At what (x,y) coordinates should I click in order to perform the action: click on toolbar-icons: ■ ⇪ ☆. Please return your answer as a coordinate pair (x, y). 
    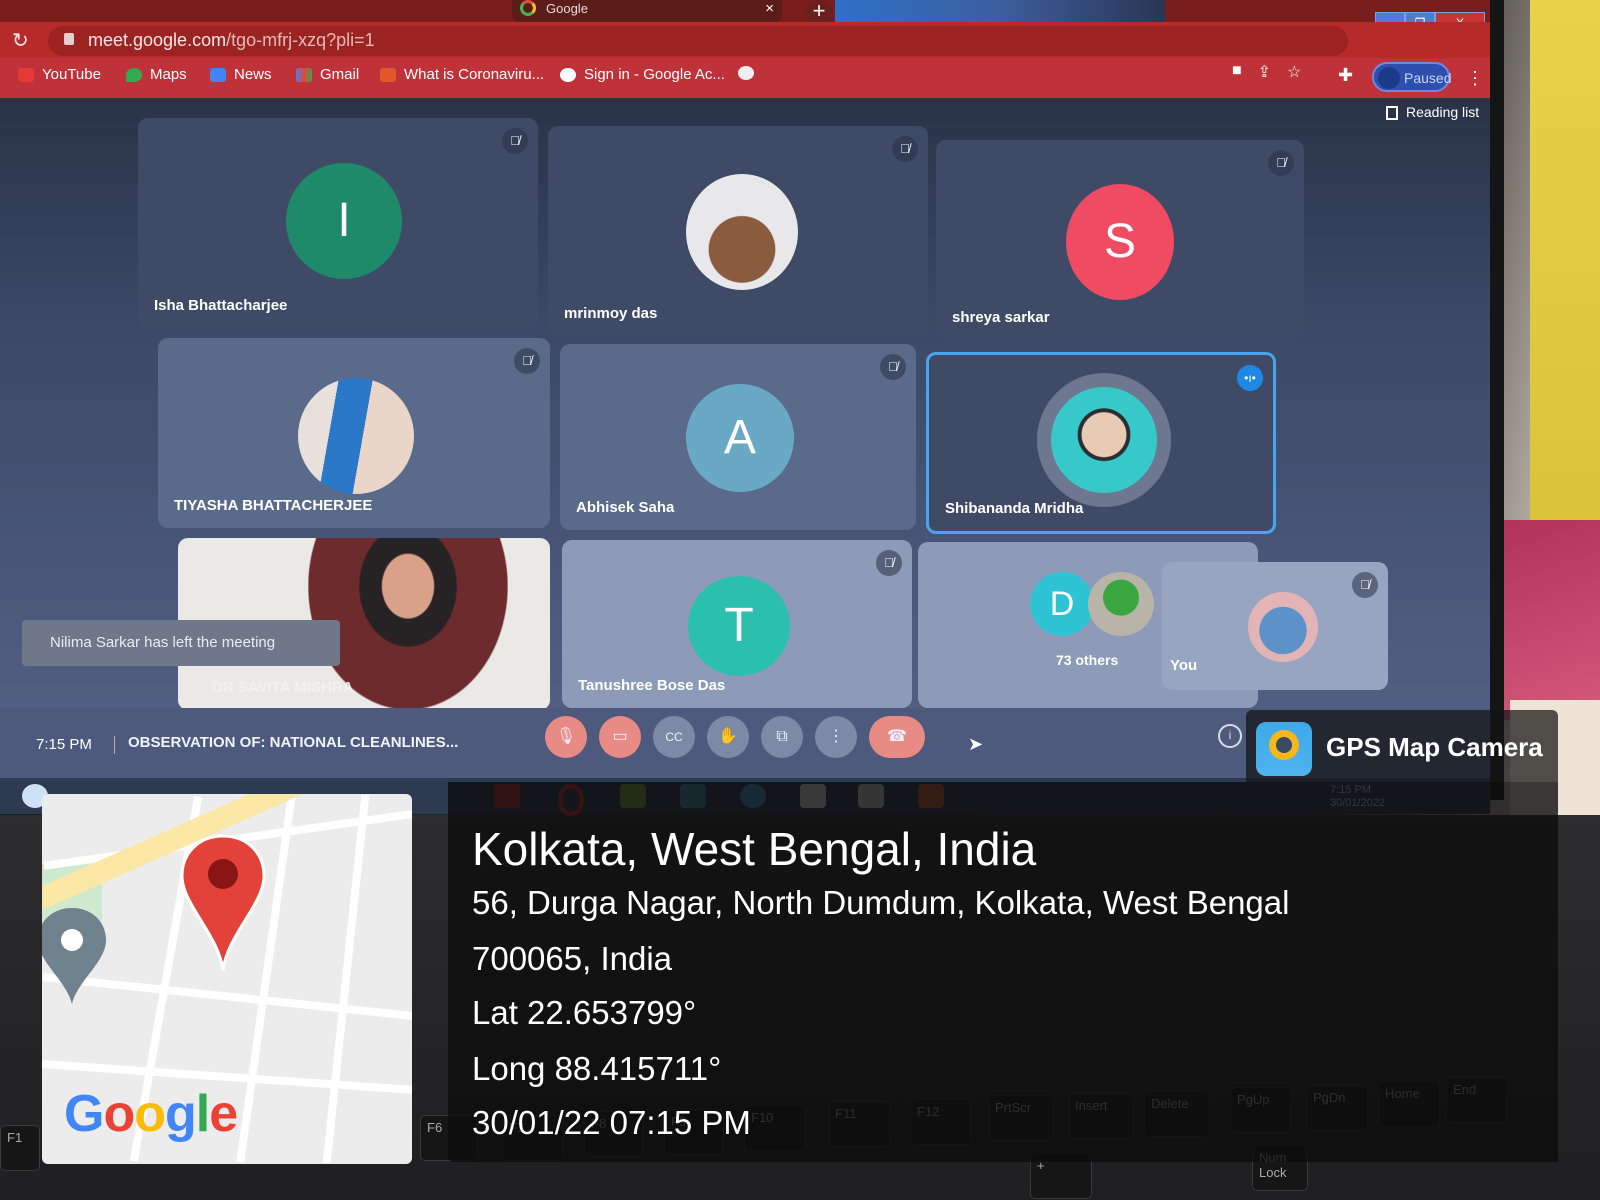
    Looking at the image, I should click on (1266, 72).